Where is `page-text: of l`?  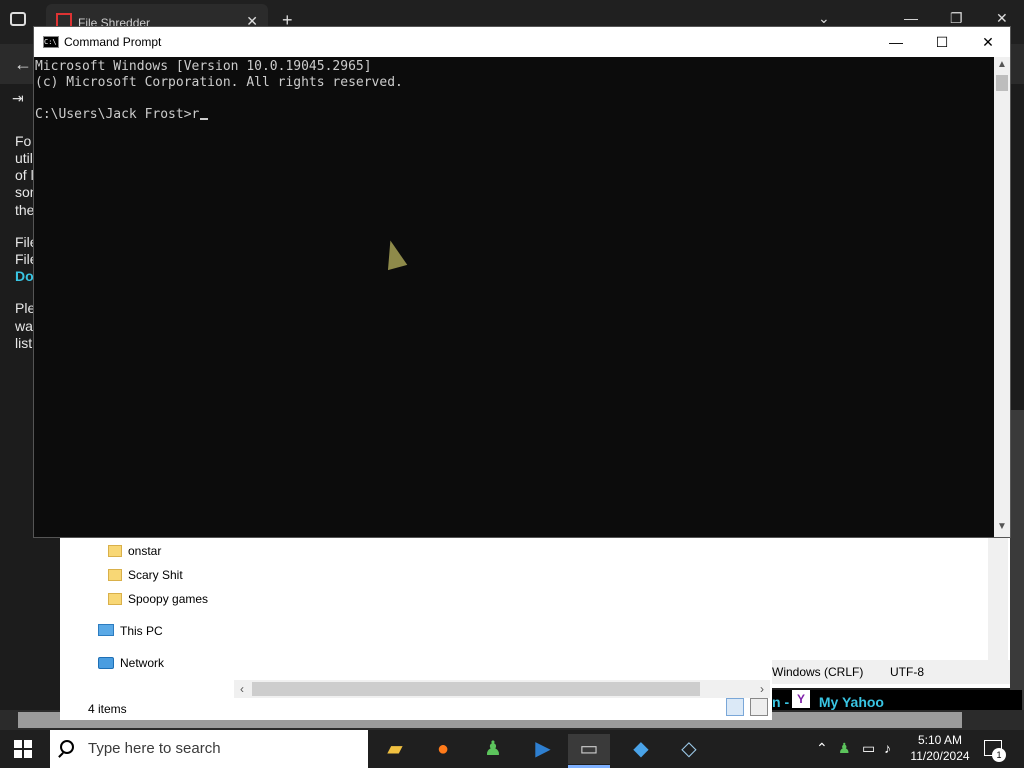 page-text: of l is located at coordinates (24, 175).